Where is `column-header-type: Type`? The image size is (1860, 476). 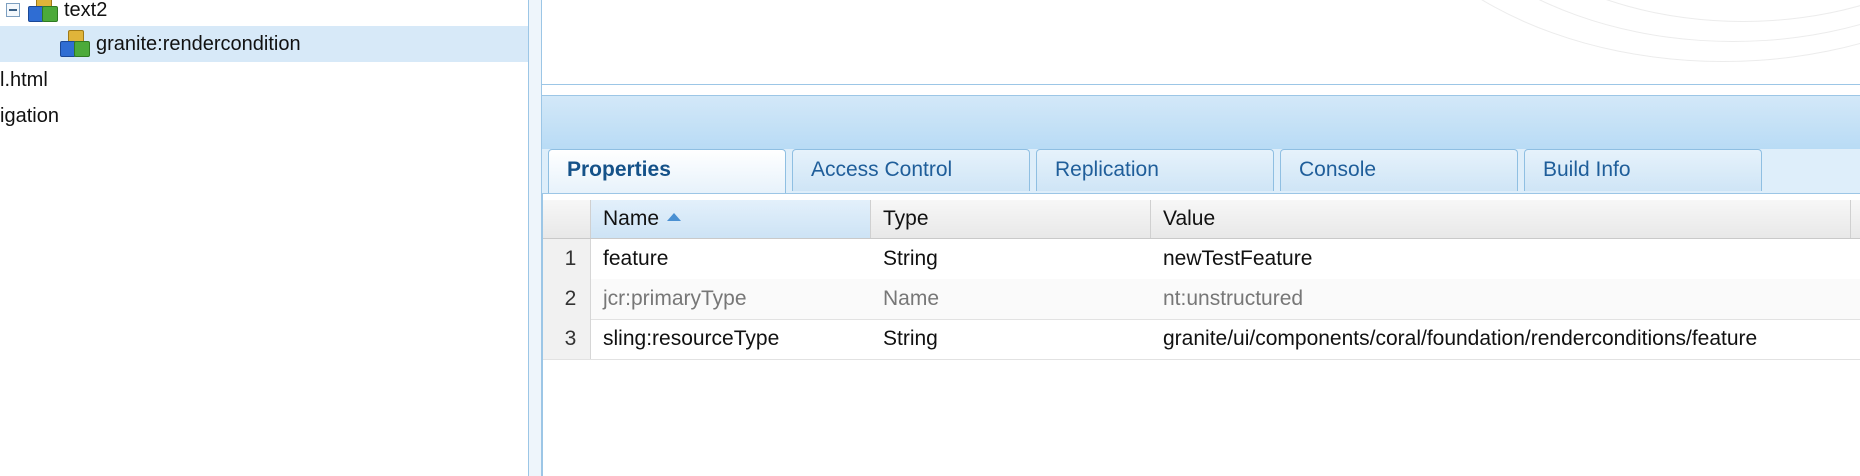 column-header-type: Type is located at coordinates (1011, 219).